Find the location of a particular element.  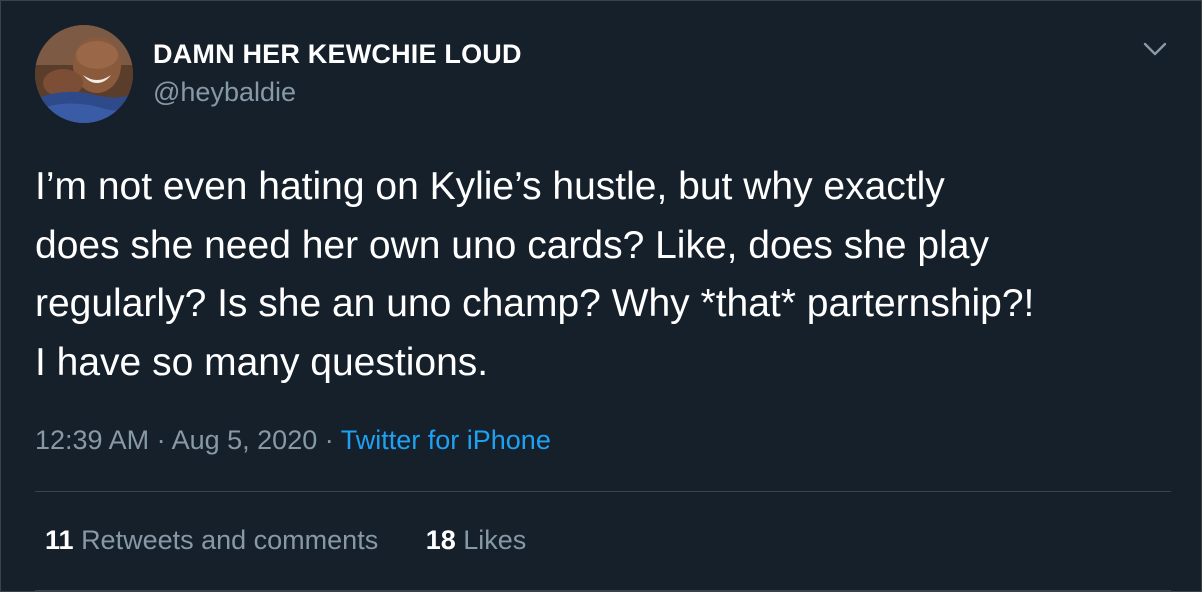

avatar is located at coordinates (84, 74).